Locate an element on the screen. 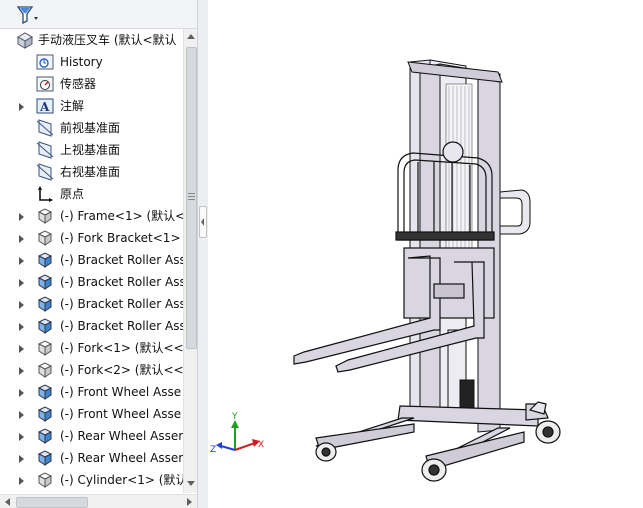 Image resolution: width=643 pixels, height=508 pixels. tree-item-label: 原点 is located at coordinates (72, 194).